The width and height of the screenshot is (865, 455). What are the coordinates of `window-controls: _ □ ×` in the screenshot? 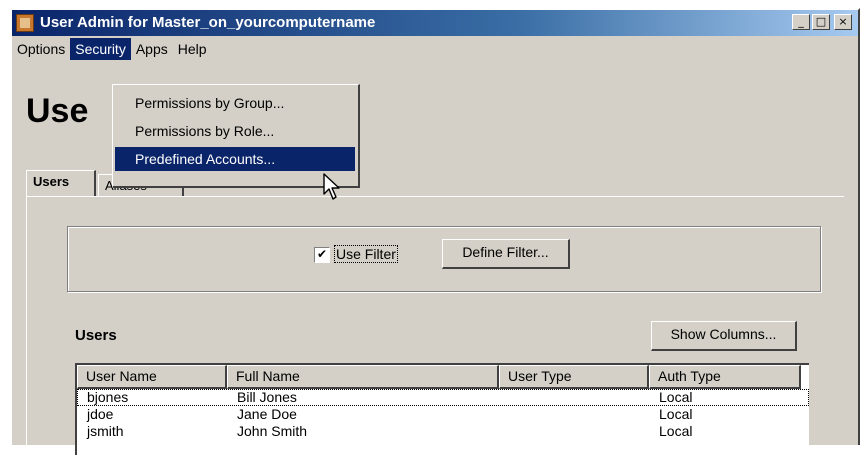 It's located at (822, 22).